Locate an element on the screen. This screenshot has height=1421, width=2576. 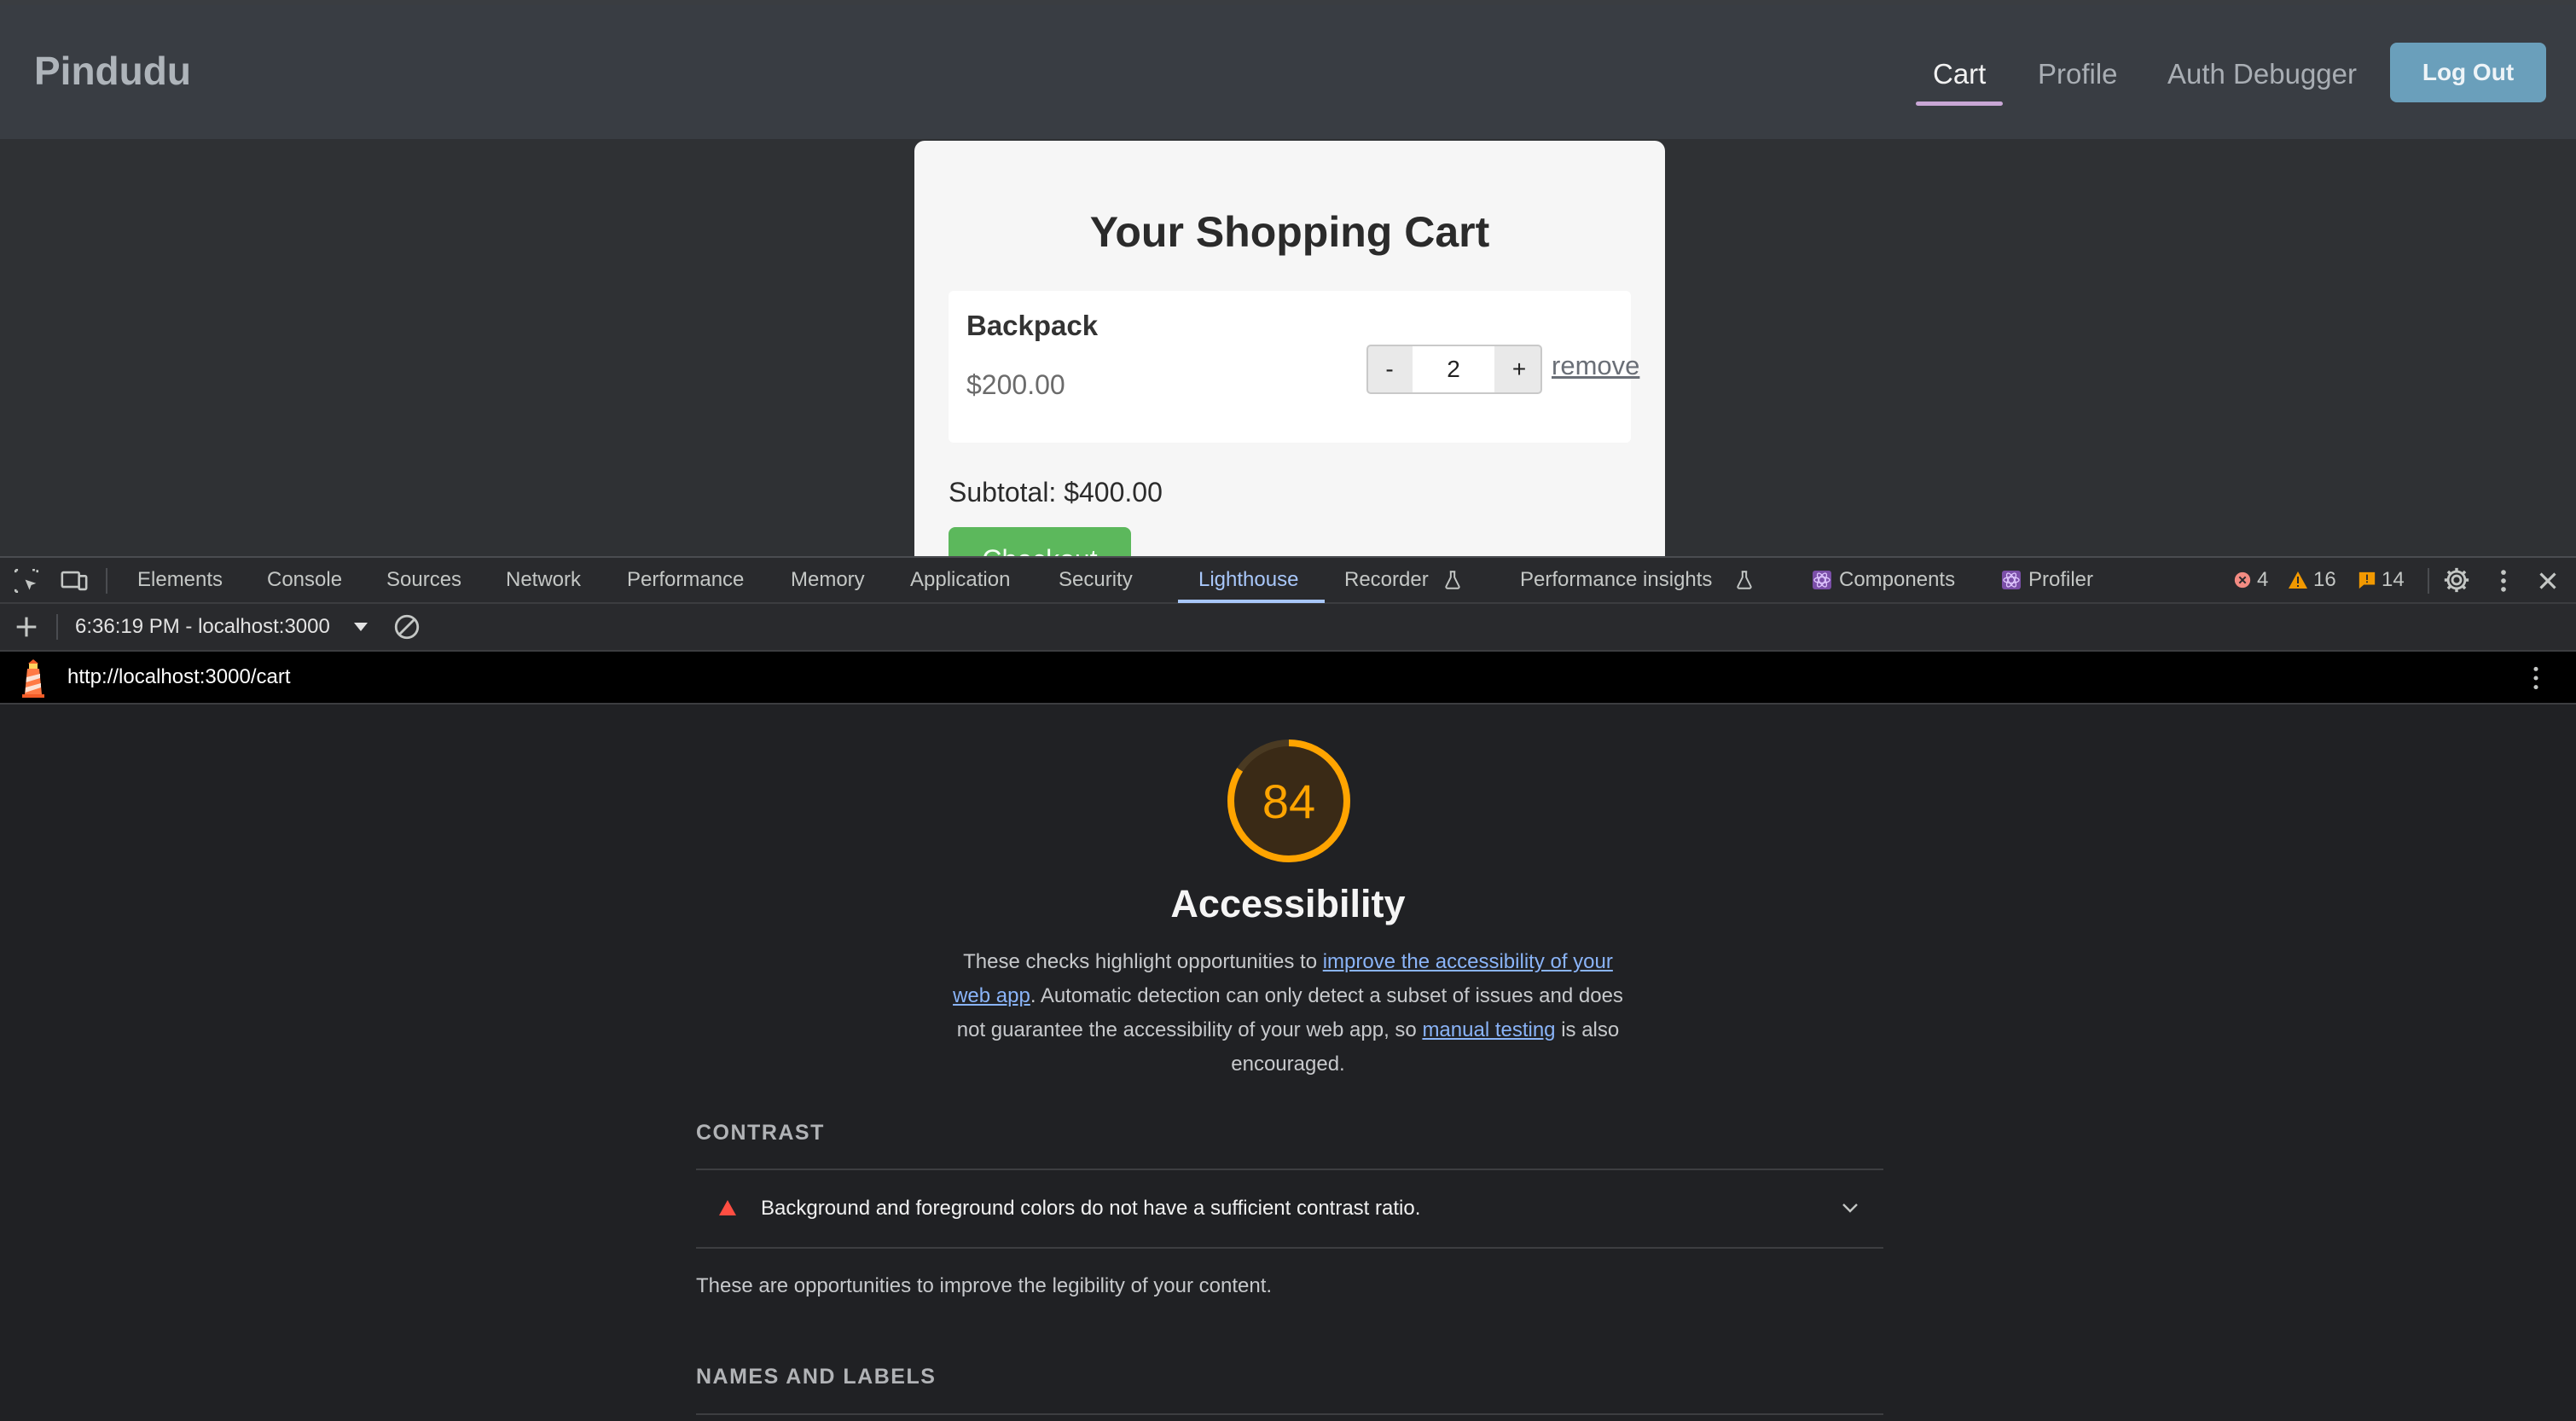
issue-count: 14 is located at coordinates (2393, 579).